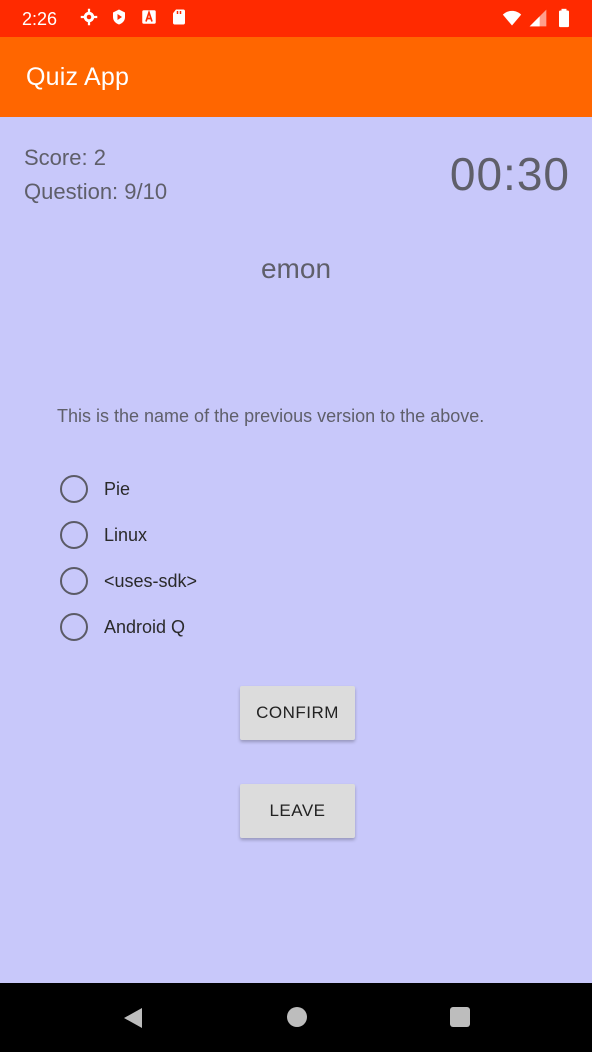 The height and width of the screenshot is (1052, 592). I want to click on option-label: Linux, so click(126, 534).